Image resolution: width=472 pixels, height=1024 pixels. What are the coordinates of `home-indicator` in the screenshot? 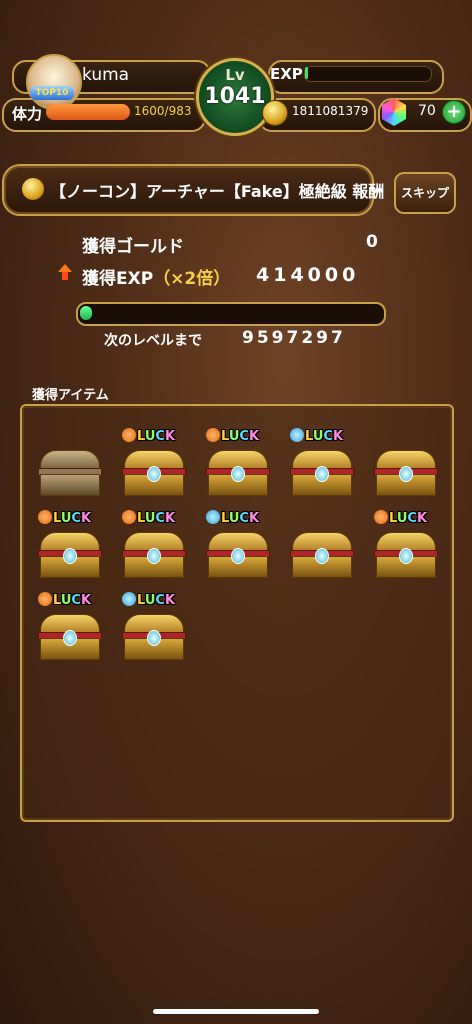 It's located at (236, 1011).